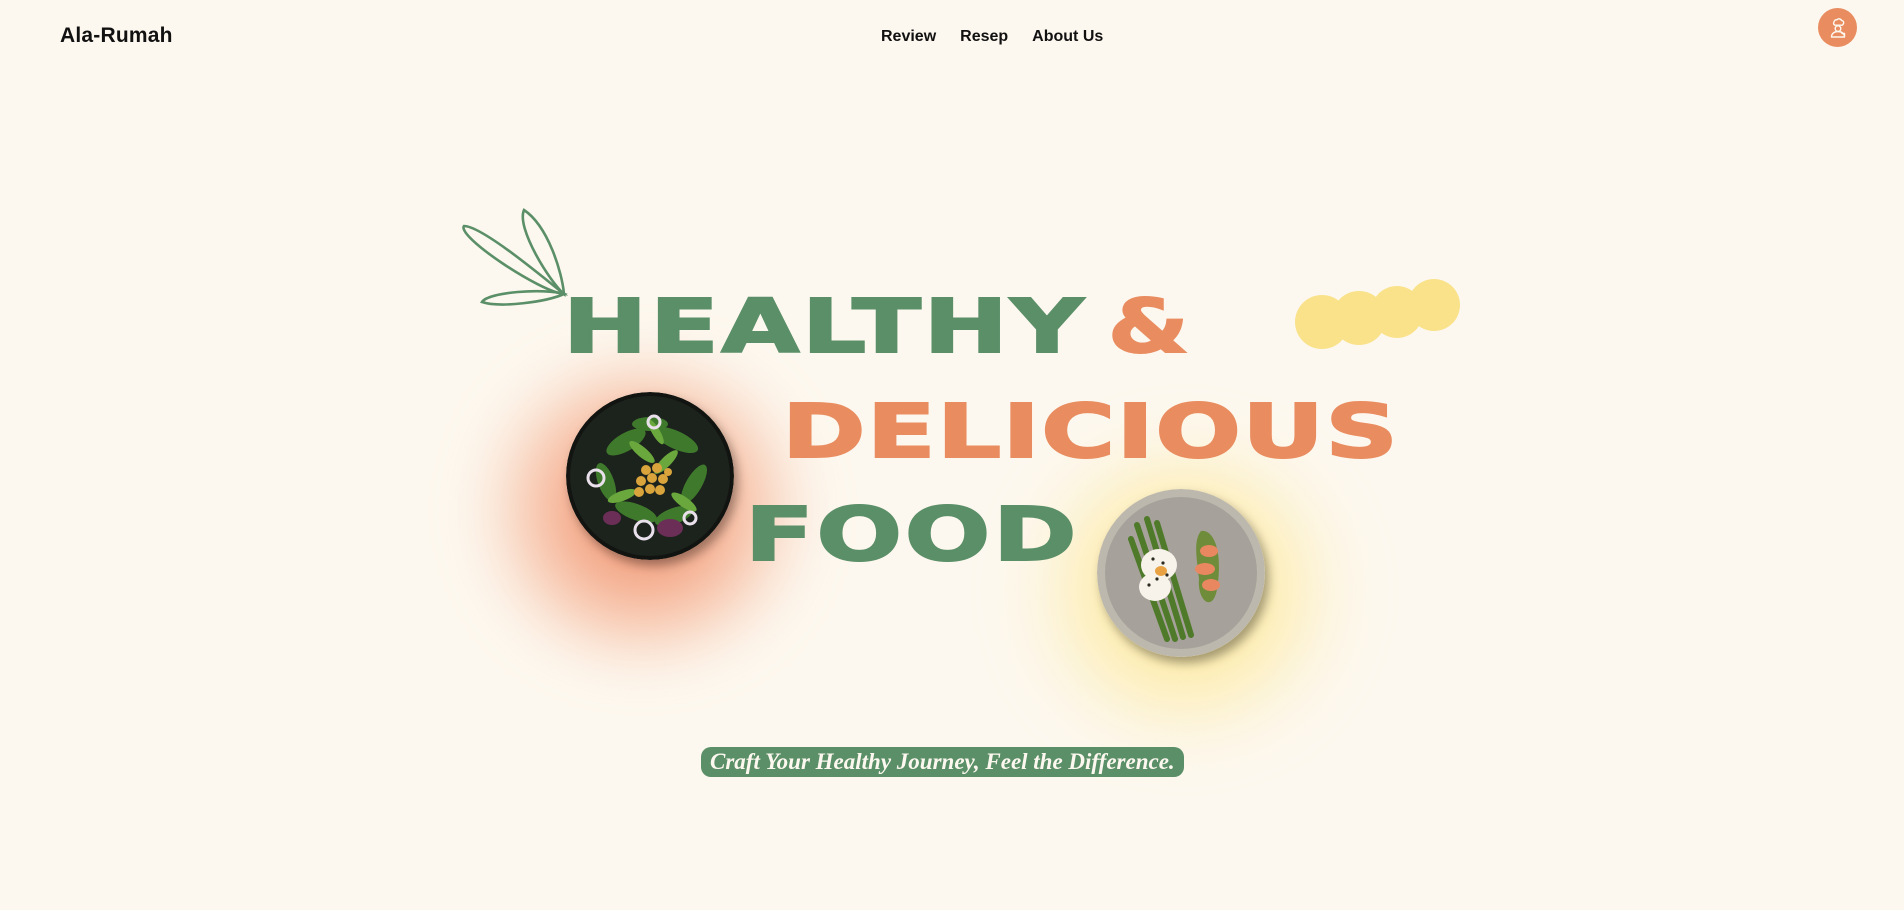  I want to click on headline-delicious: DELICIOUS, so click(1090, 432).